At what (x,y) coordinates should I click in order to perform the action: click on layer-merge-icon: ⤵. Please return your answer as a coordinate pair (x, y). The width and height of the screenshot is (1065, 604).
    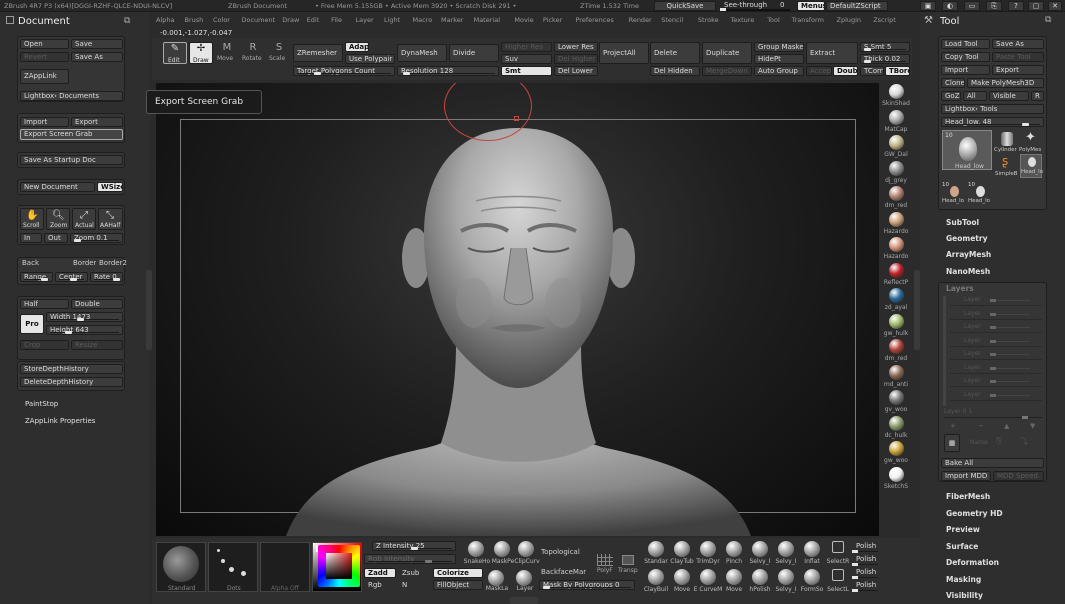
    Looking at the image, I should click on (1024, 441).